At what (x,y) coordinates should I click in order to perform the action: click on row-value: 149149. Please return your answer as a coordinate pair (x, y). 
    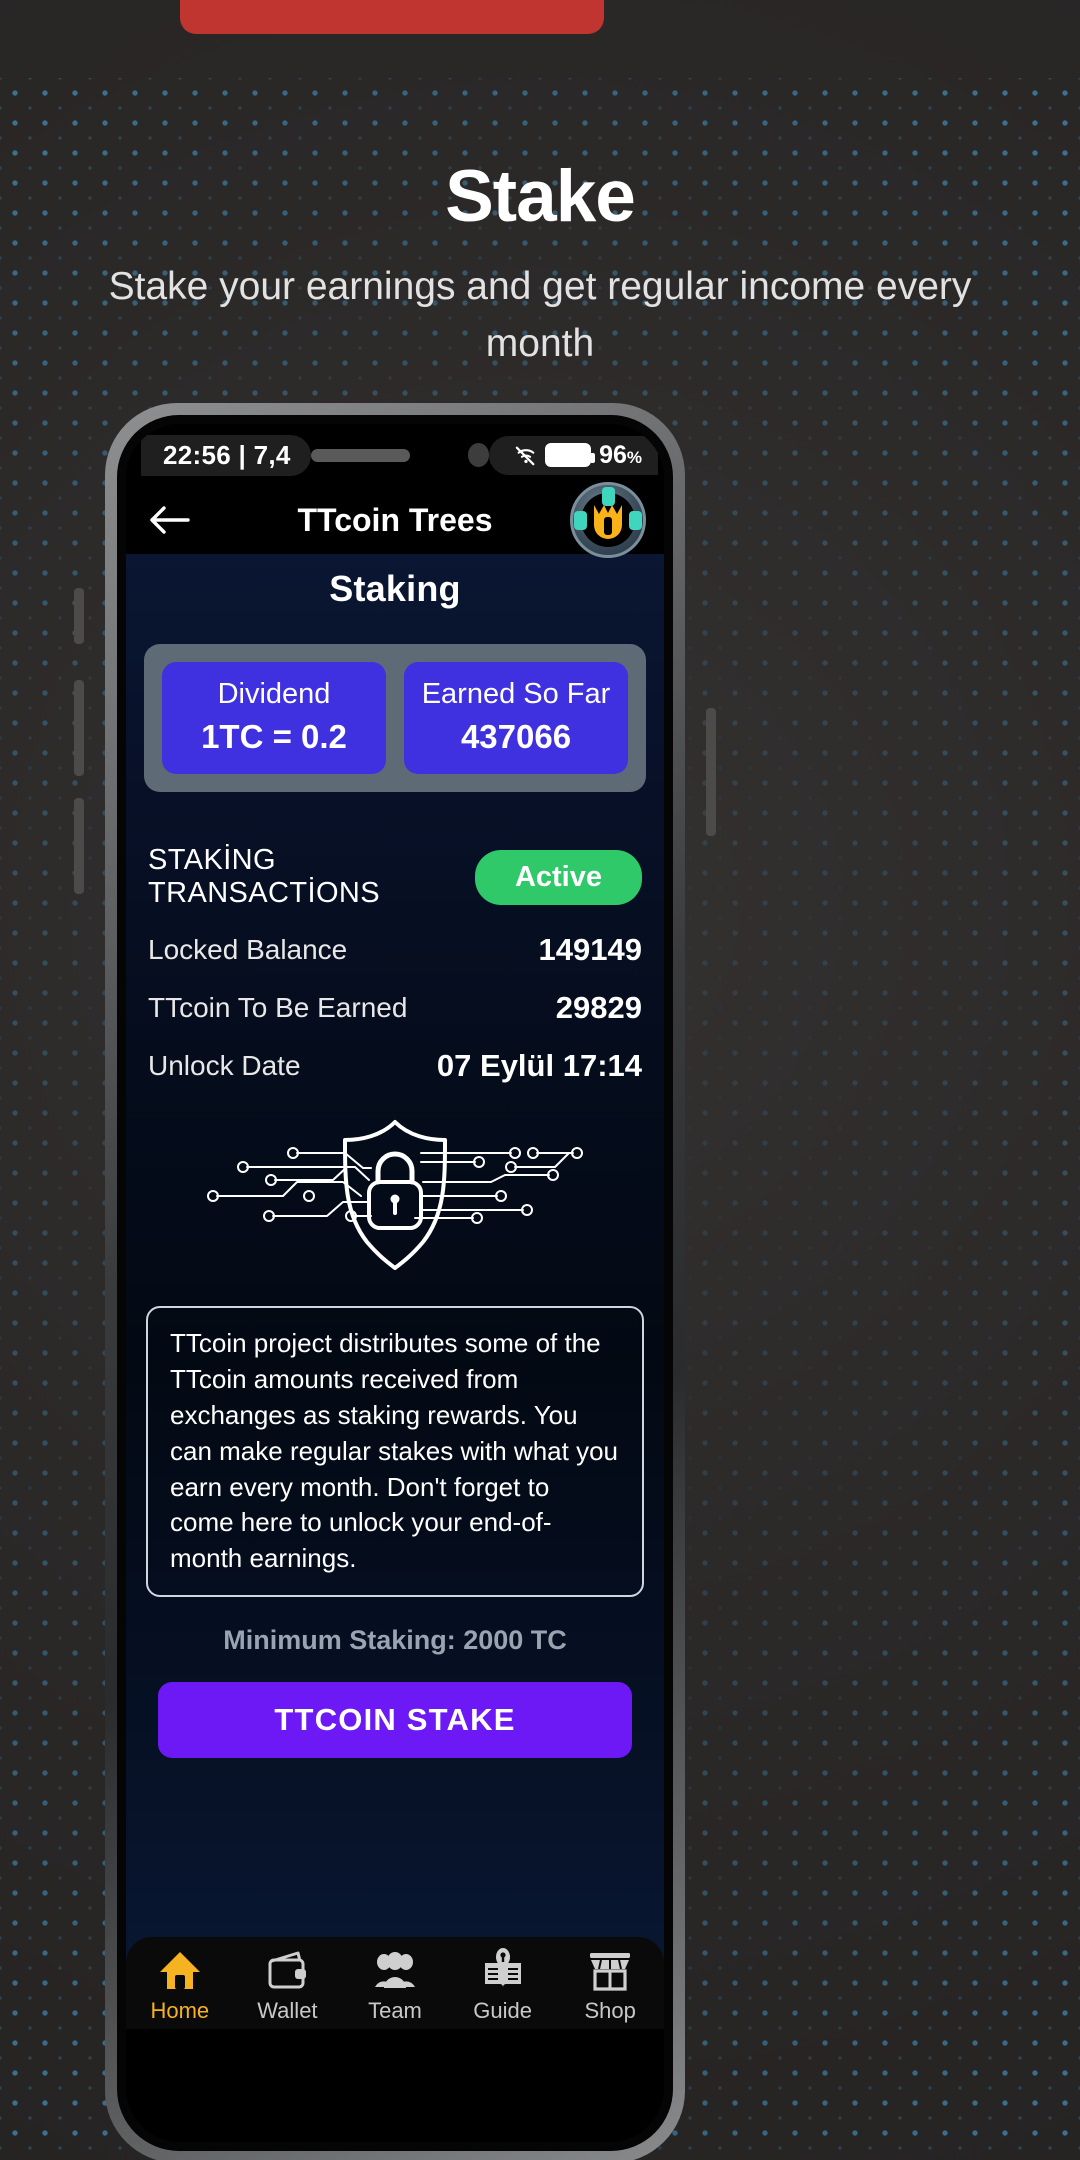
    Looking at the image, I should click on (590, 949).